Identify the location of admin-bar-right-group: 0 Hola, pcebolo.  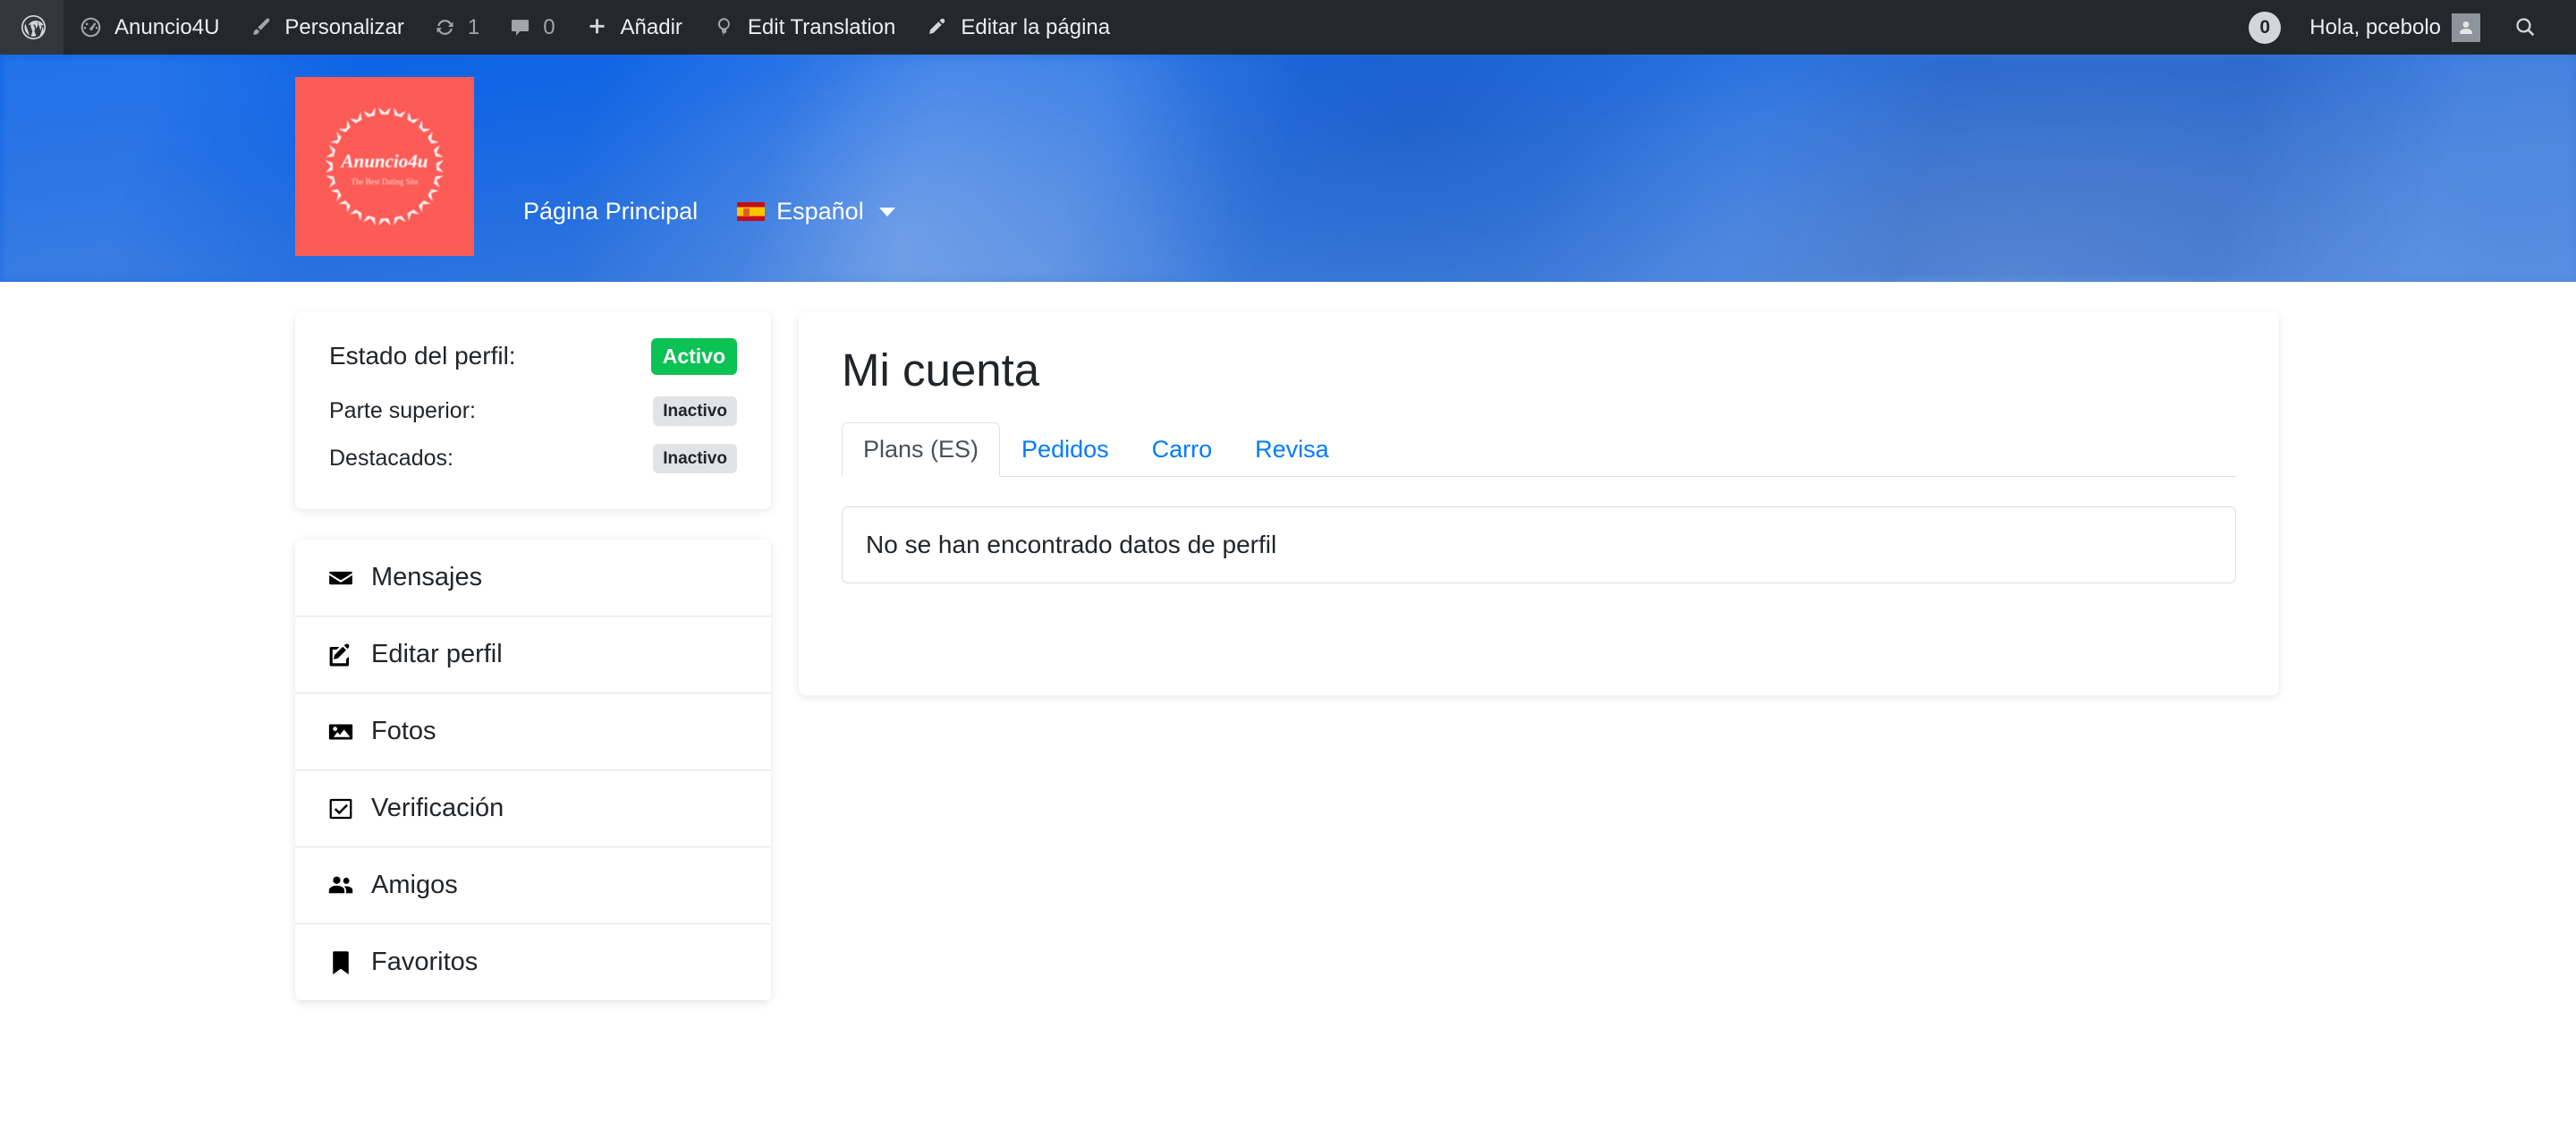
(2405, 27).